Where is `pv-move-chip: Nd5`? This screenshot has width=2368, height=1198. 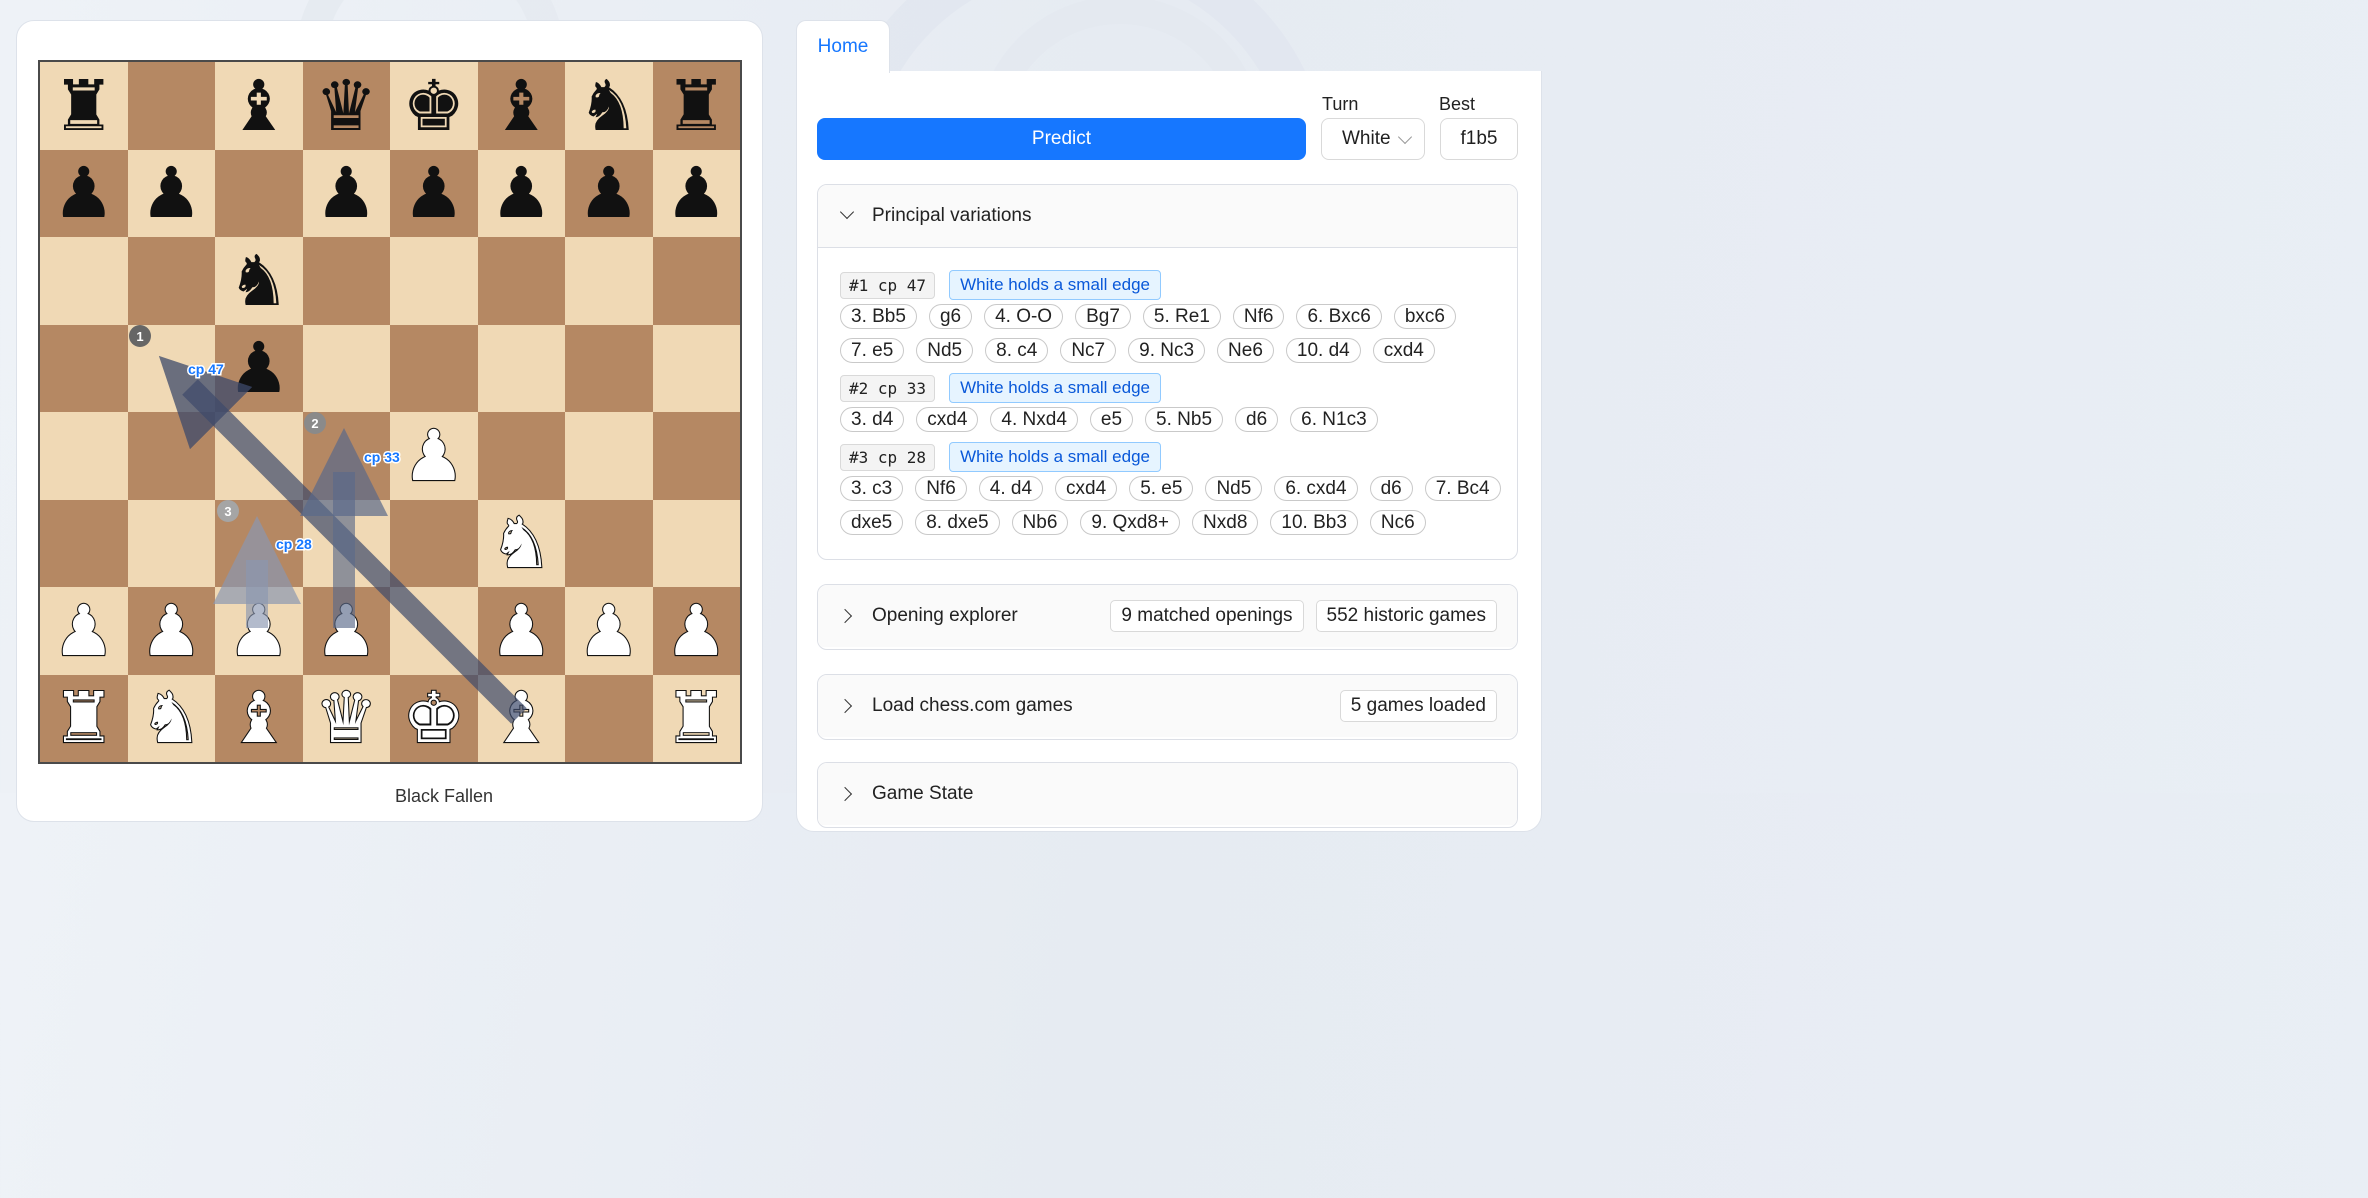 pv-move-chip: Nd5 is located at coordinates (945, 350).